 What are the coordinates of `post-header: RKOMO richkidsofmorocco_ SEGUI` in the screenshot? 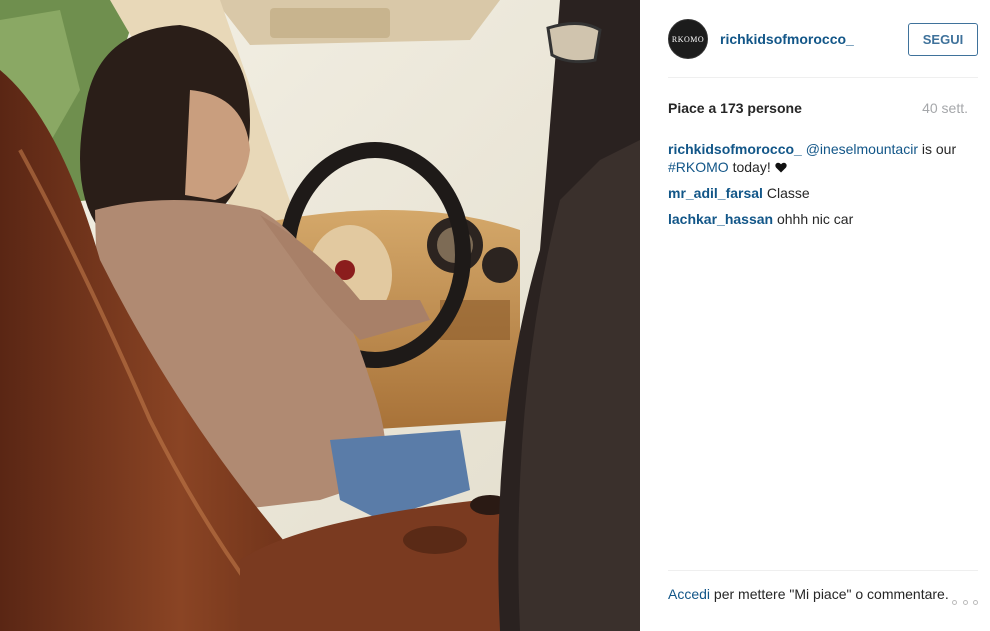 It's located at (823, 39).